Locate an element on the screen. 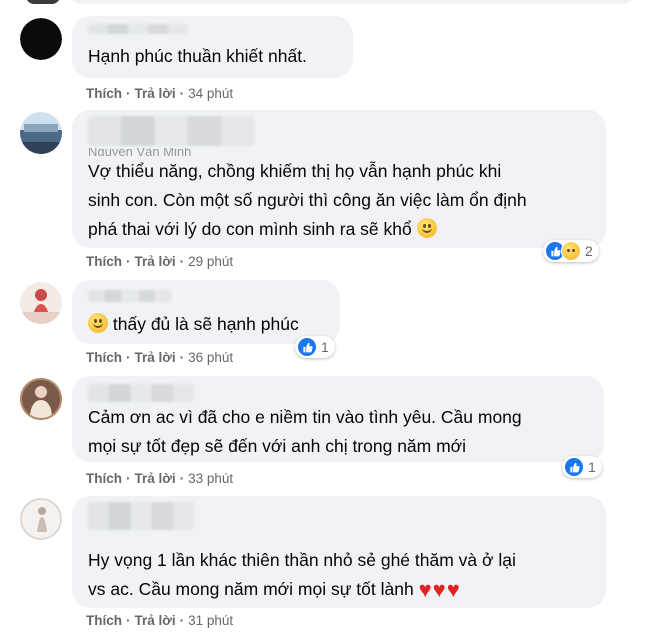 This screenshot has width=660, height=640. reaction-summary: 2 is located at coordinates (571, 251).